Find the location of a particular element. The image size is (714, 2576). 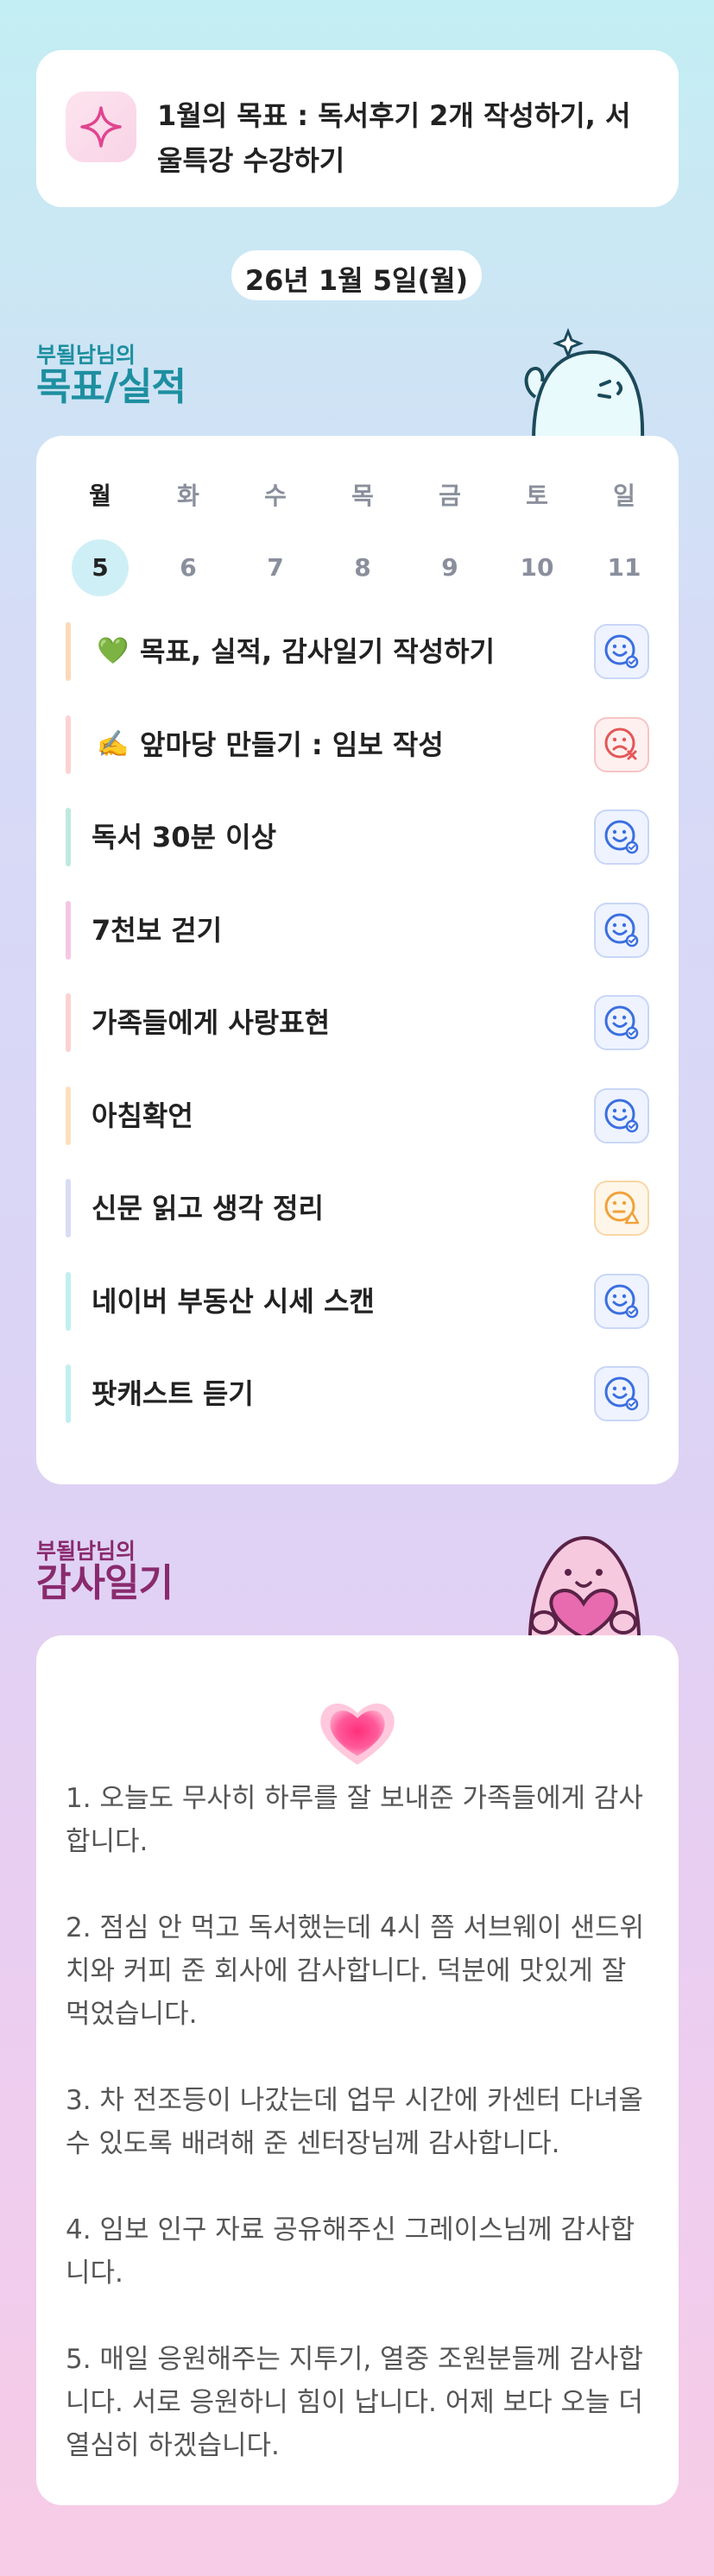

day-number: 6 is located at coordinates (189, 567).